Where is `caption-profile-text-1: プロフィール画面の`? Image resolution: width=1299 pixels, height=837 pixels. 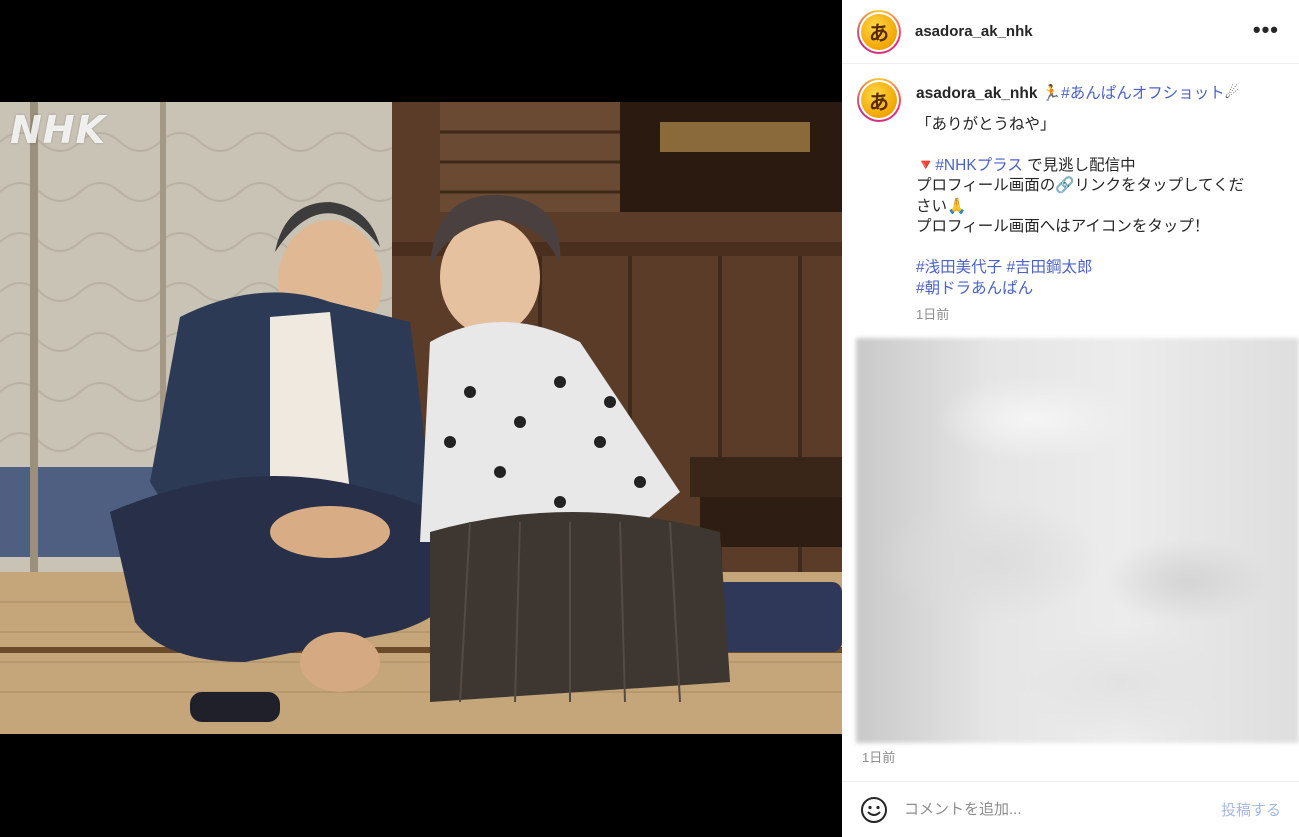 caption-profile-text-1: プロフィール画面の is located at coordinates (986, 185).